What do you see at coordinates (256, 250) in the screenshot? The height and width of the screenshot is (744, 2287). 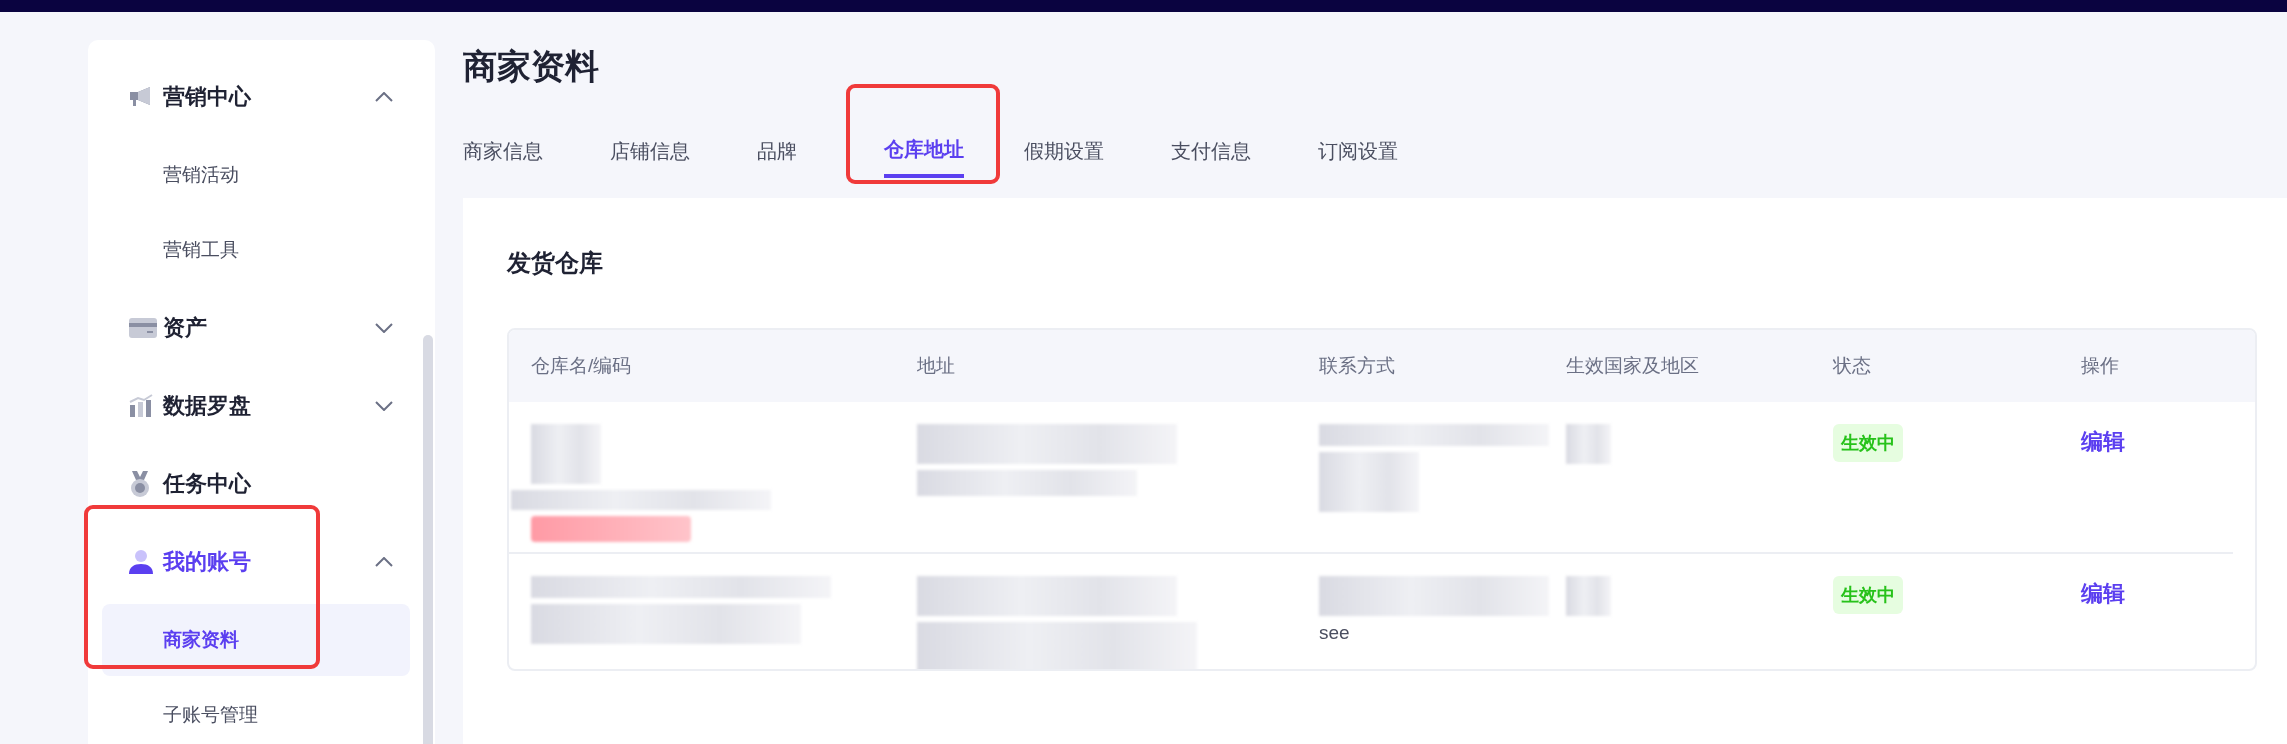 I see `sidebar-subitem: 营销工具` at bounding box center [256, 250].